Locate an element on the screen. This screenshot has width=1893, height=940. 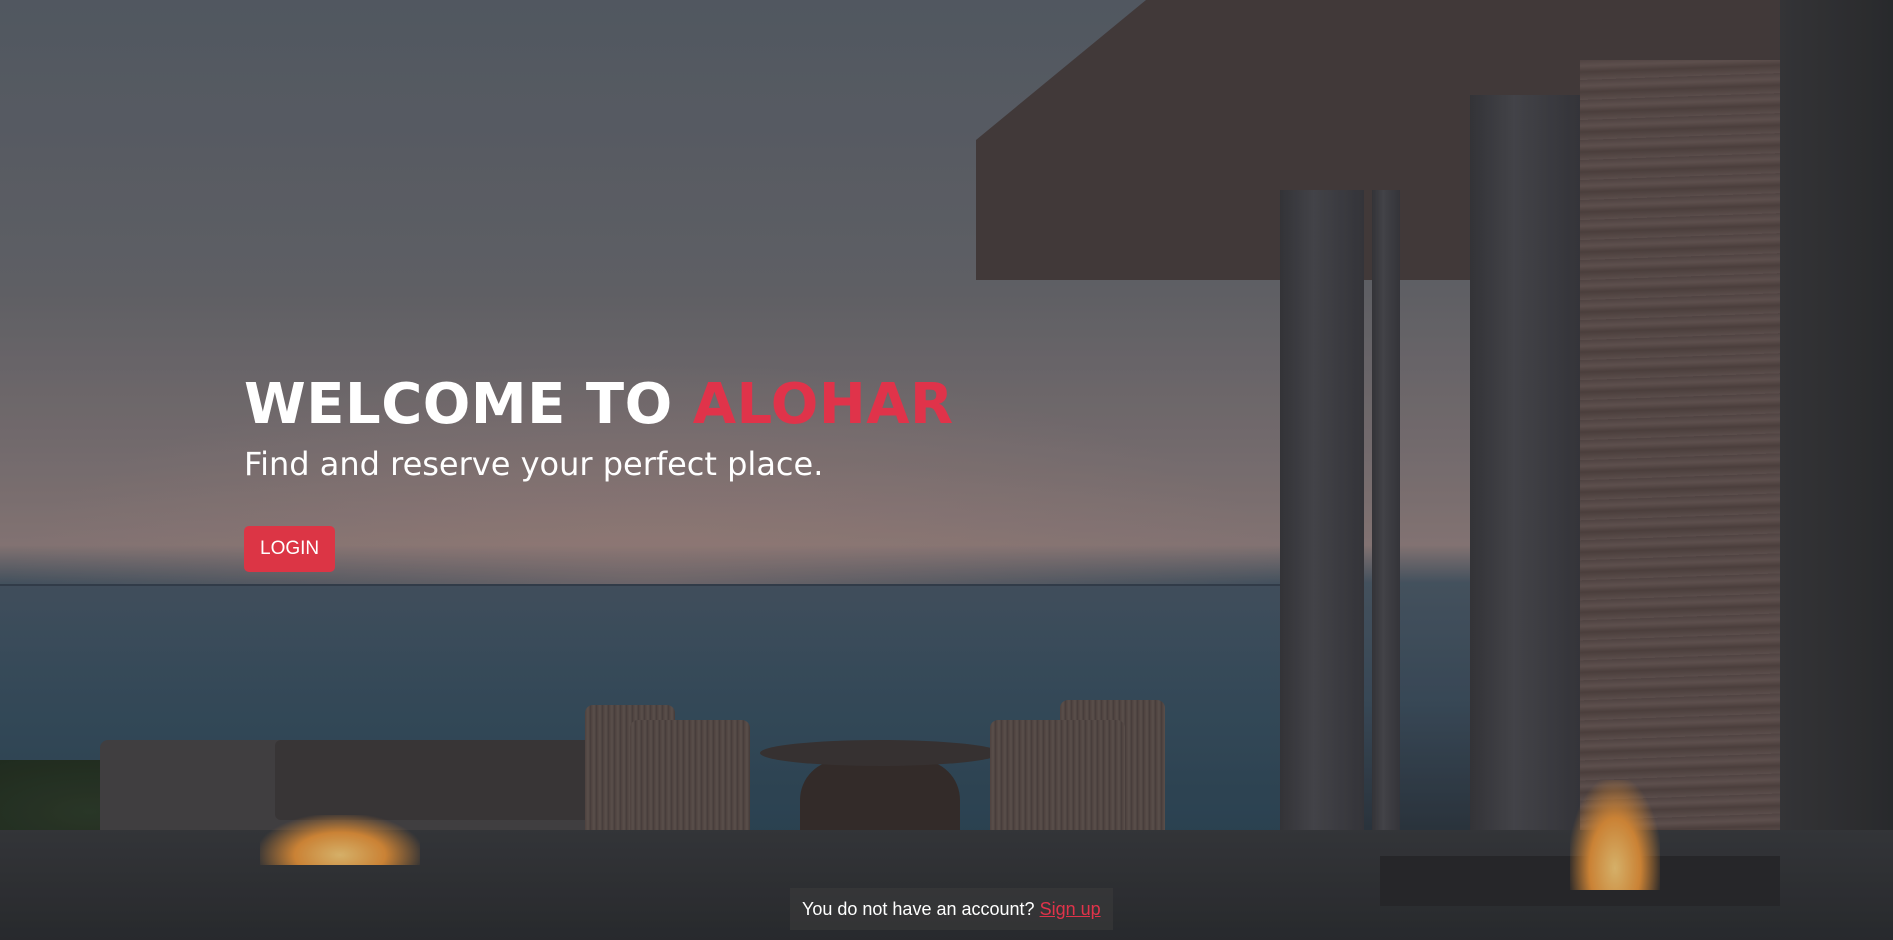
brand-name: ALOHAR is located at coordinates (823, 404).